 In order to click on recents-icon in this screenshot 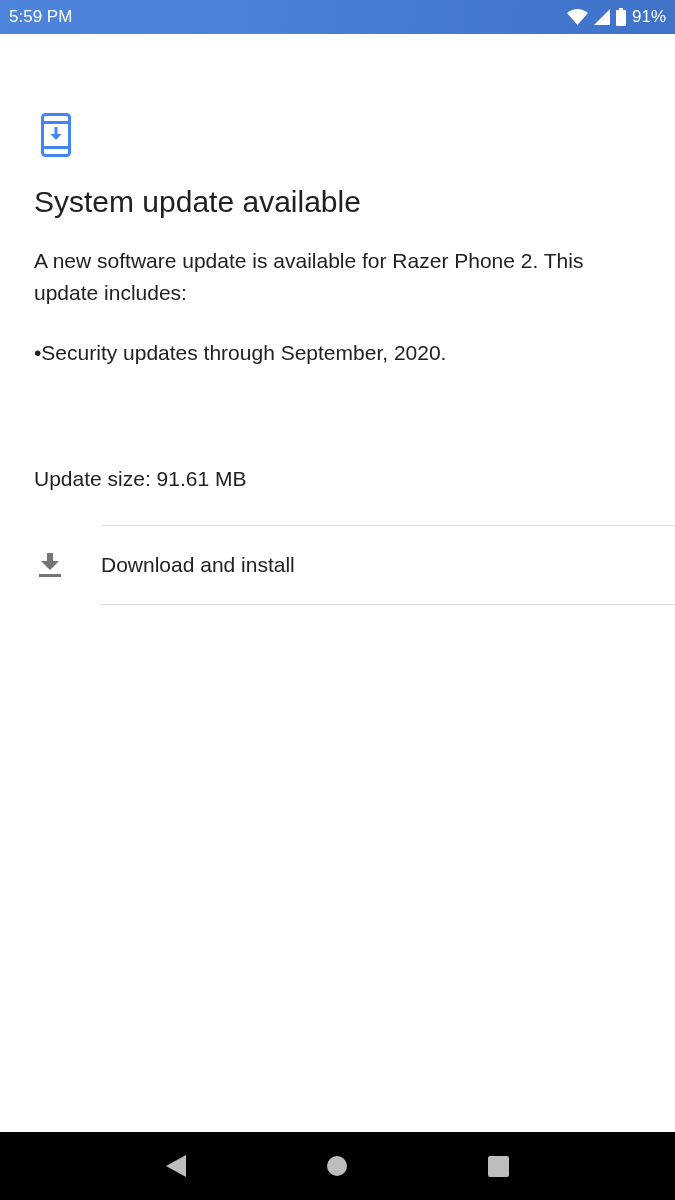, I will do `click(499, 1166)`.